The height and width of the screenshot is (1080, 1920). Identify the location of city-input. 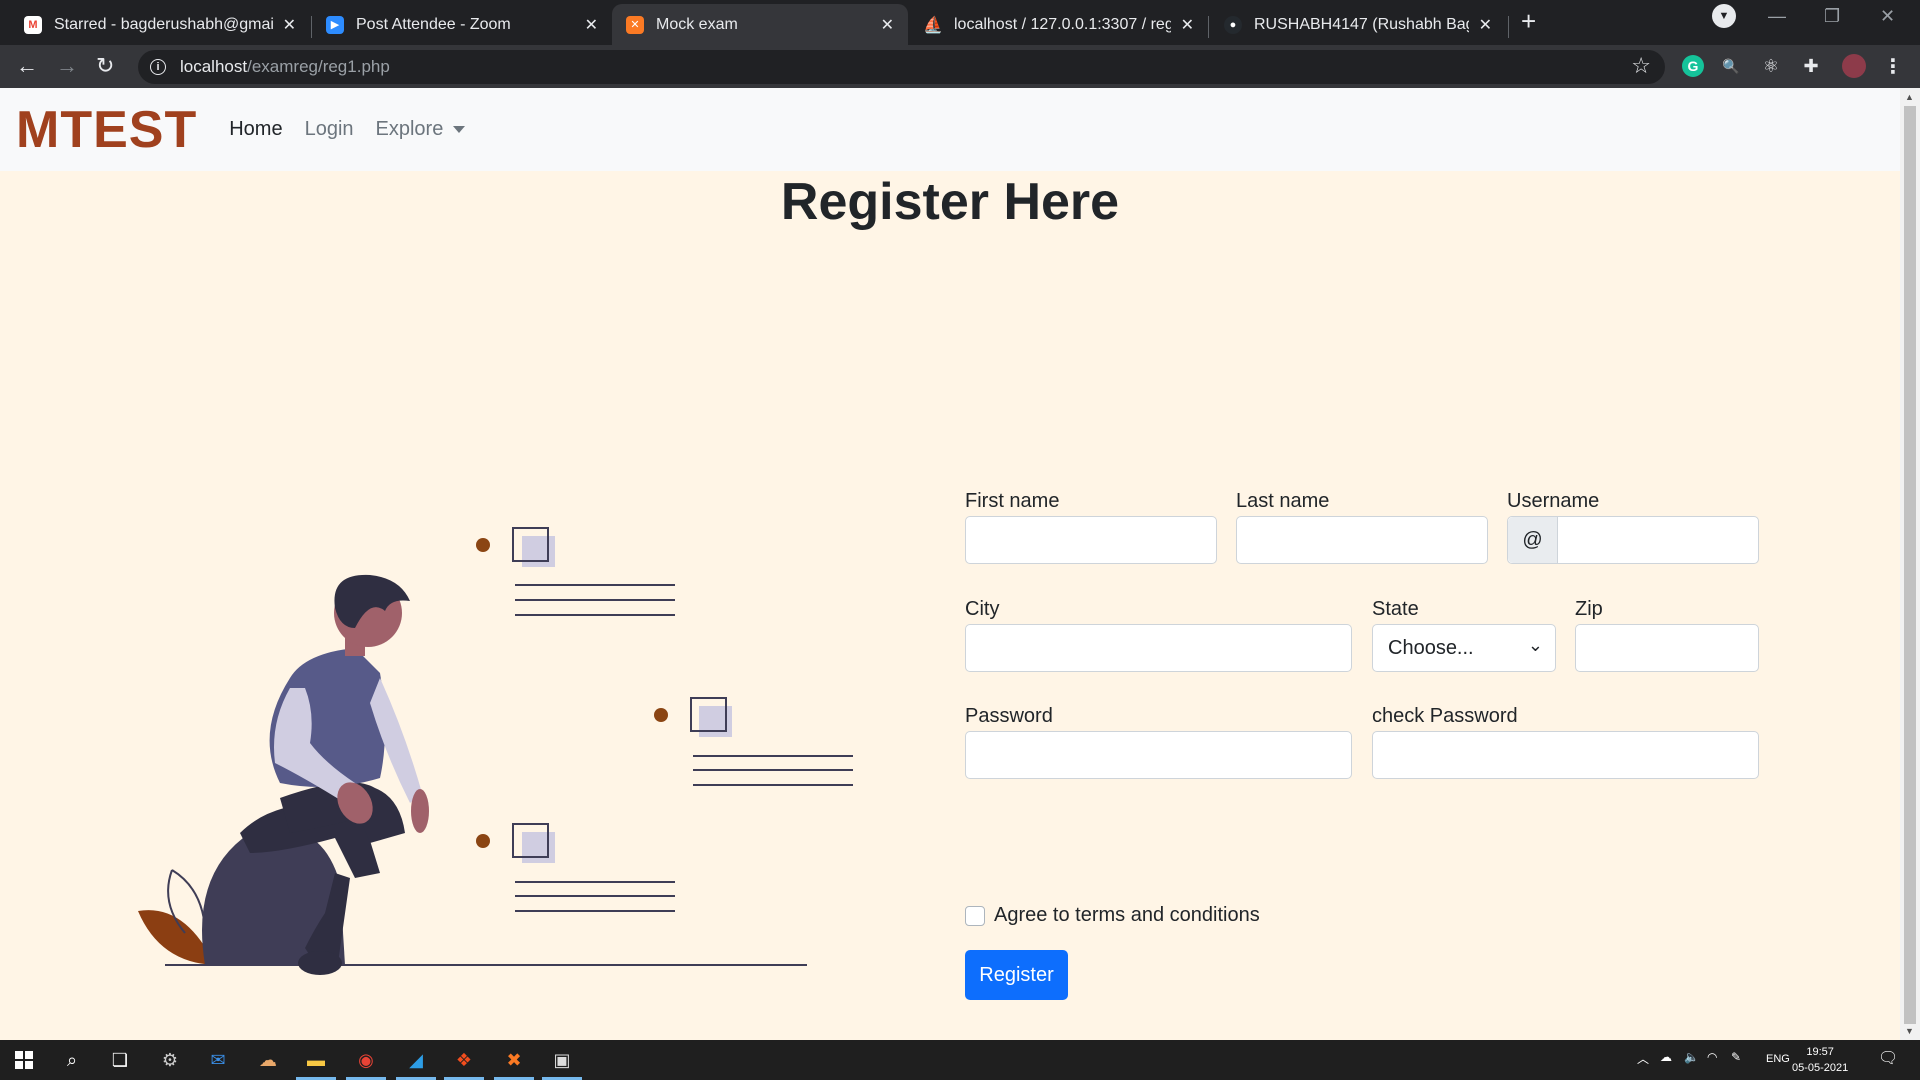
(1158, 648).